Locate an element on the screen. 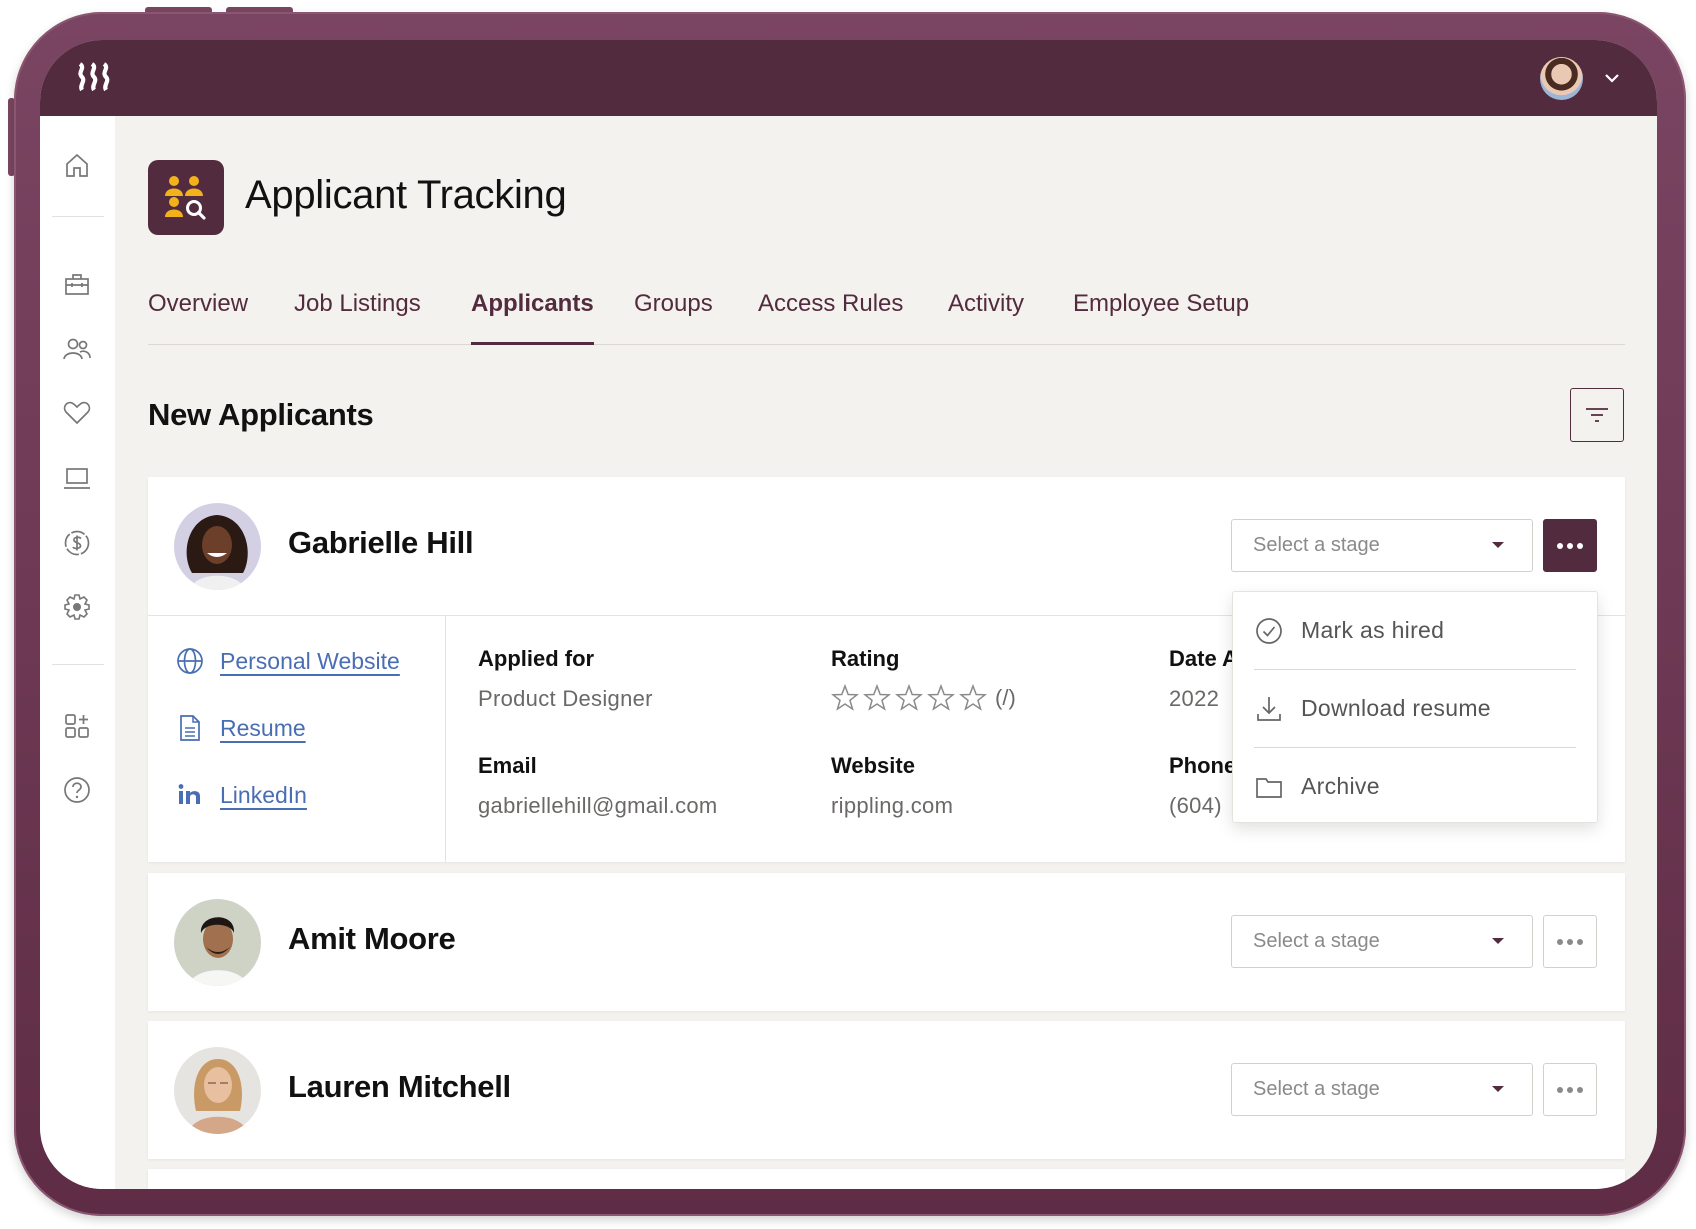 This screenshot has width=1696, height=1229. gear-icon is located at coordinates (77, 607).